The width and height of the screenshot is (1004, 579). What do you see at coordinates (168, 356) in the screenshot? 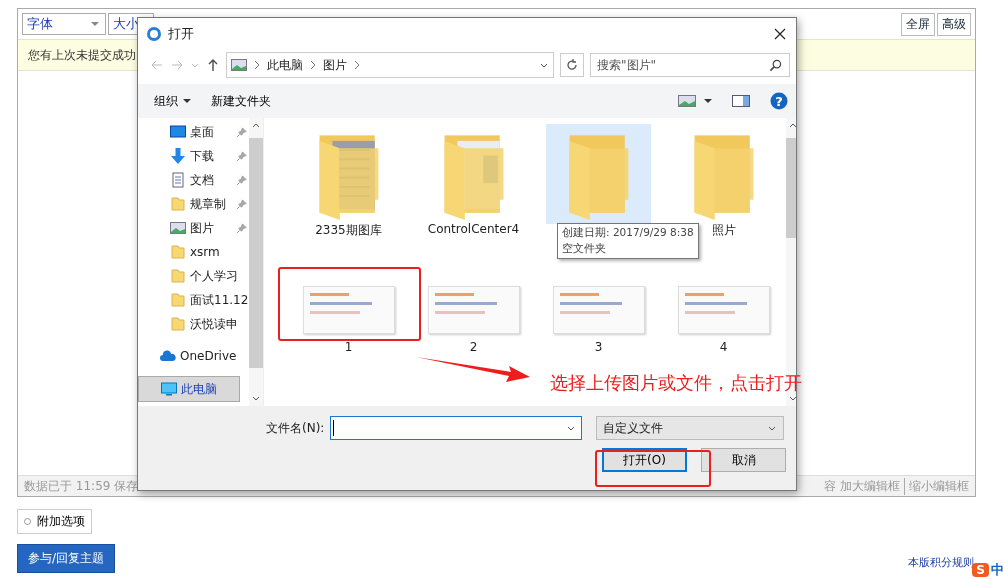
I see `cloud-icon` at bounding box center [168, 356].